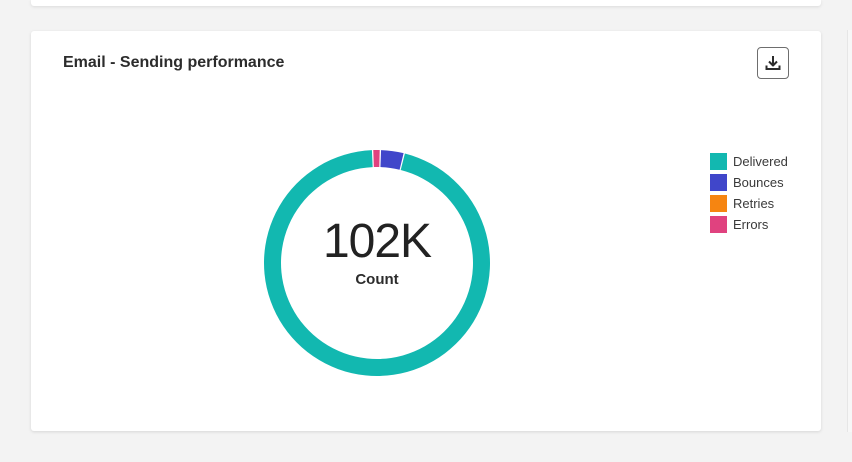 The width and height of the screenshot is (852, 462). I want to click on legend-label: Bounces, so click(758, 182).